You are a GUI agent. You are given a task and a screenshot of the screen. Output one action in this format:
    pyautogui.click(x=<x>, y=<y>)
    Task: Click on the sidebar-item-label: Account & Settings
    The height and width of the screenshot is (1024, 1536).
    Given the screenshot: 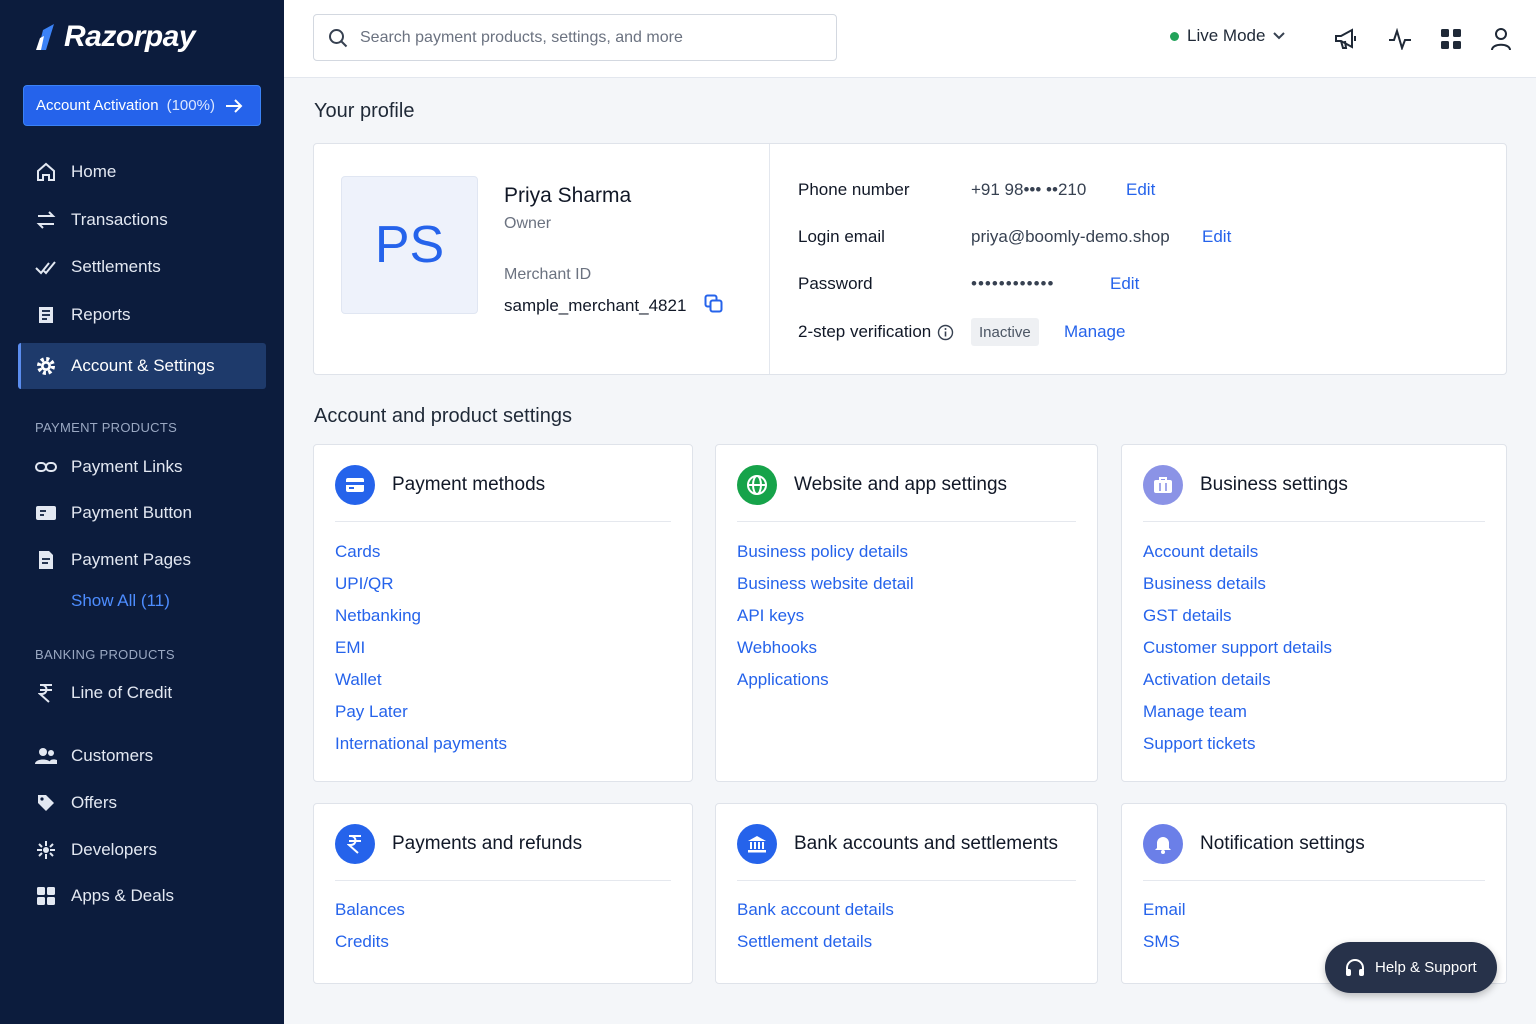 What is the action you would take?
    pyautogui.click(x=143, y=365)
    